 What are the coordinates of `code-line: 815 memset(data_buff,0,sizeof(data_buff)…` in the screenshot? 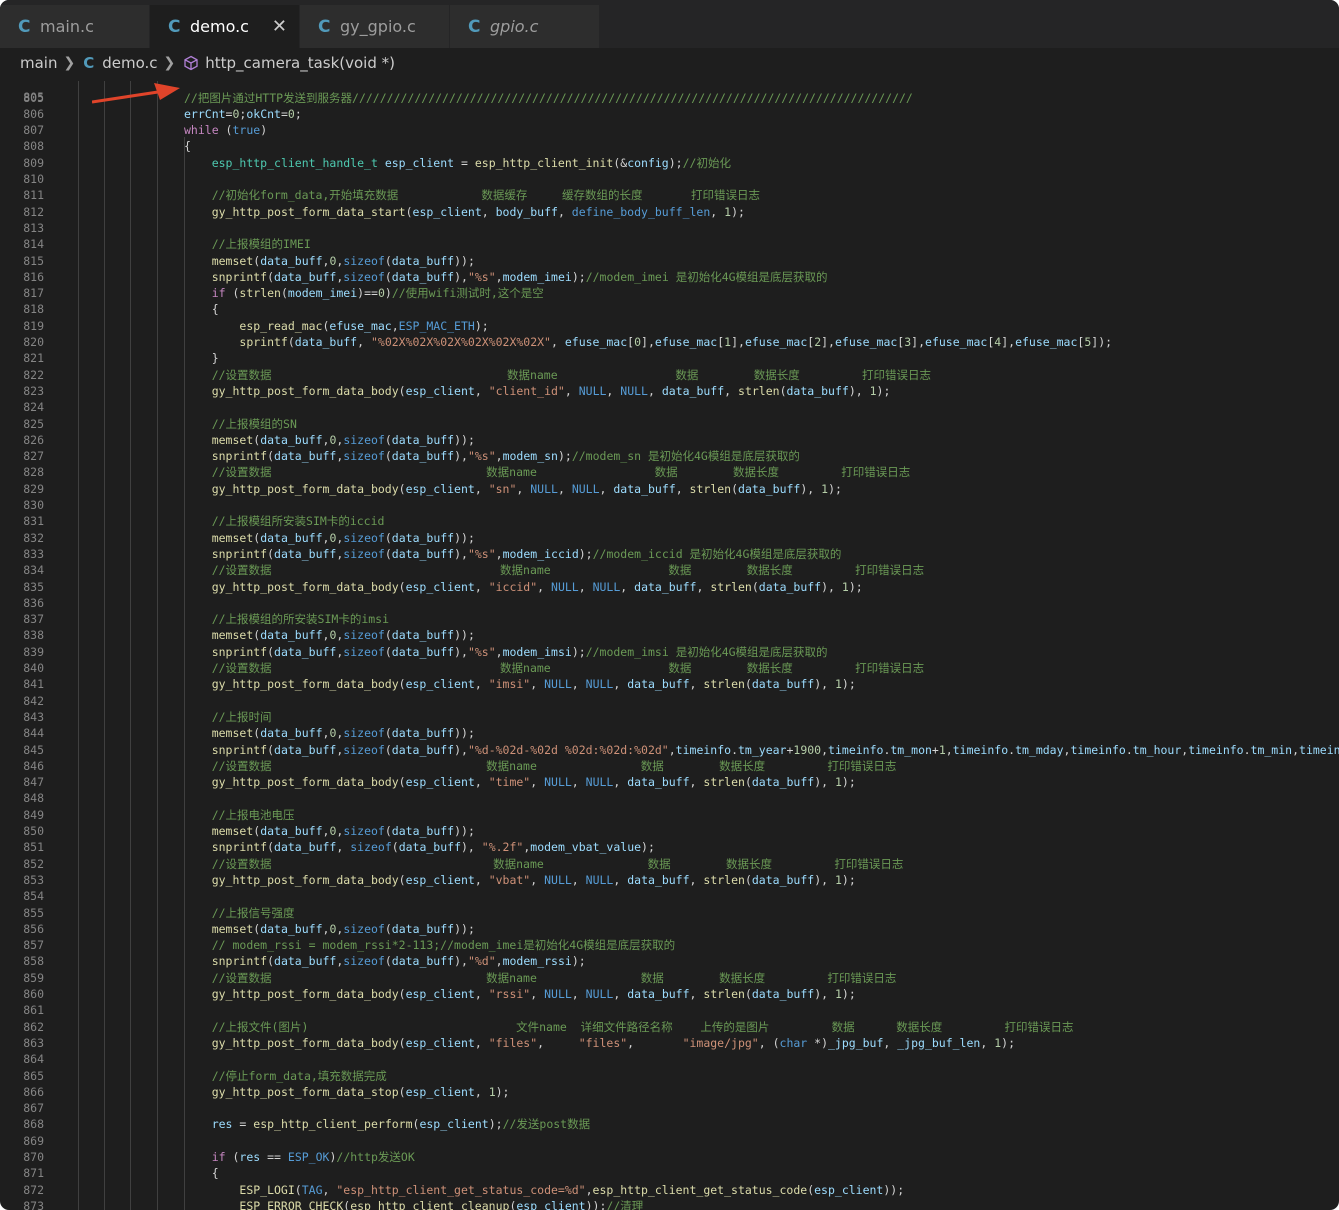 It's located at (669, 261).